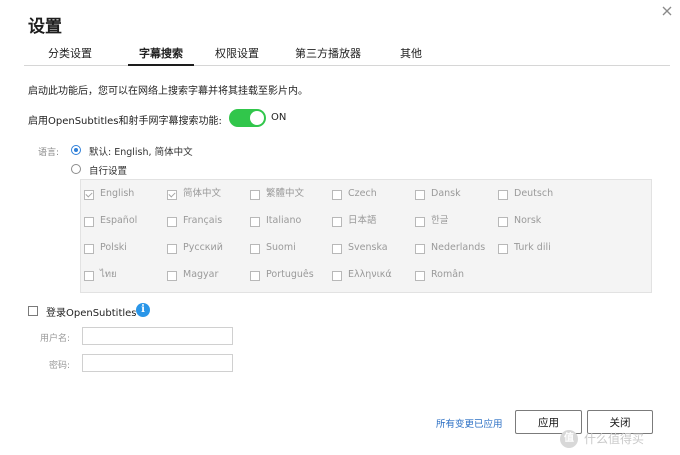  I want to click on password-label: 密码:, so click(59, 366).